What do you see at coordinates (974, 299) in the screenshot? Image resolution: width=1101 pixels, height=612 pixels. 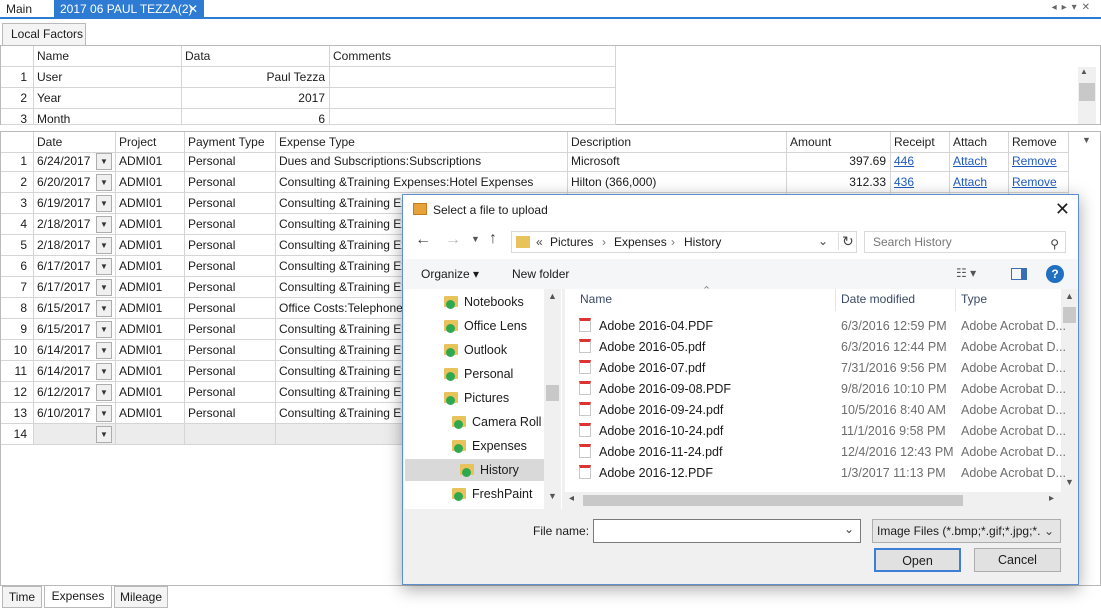 I see `column-header-type: Type` at bounding box center [974, 299].